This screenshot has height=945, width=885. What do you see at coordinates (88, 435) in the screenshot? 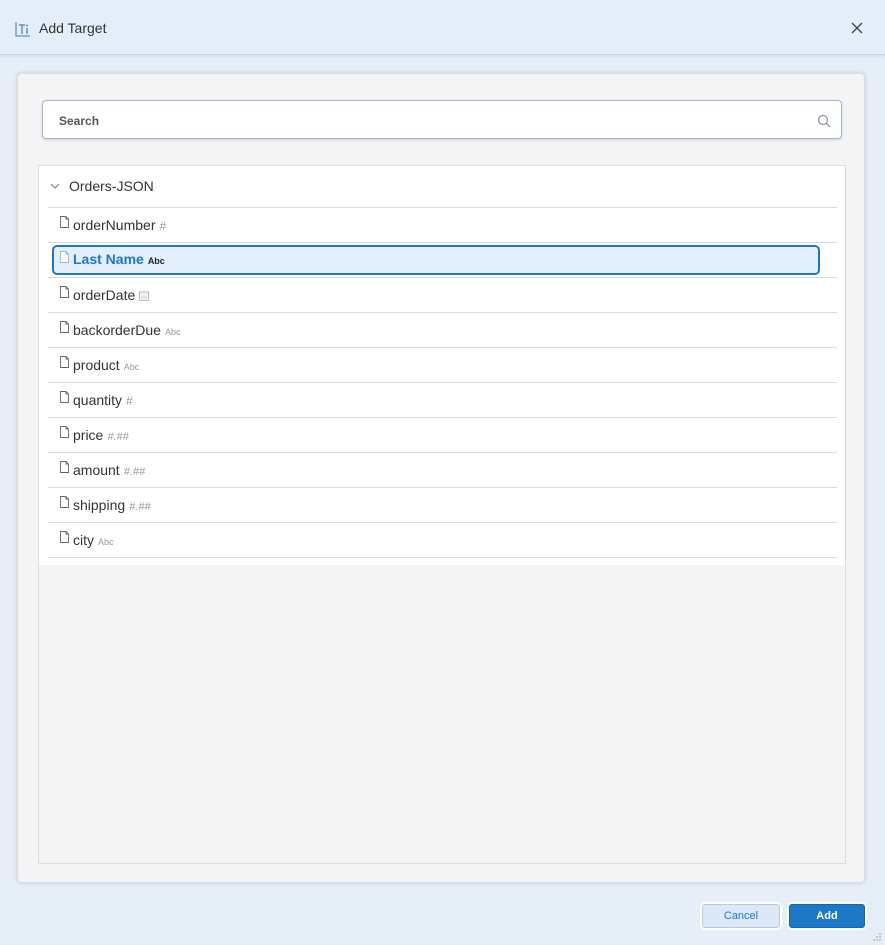
I see `field-label: price` at bounding box center [88, 435].